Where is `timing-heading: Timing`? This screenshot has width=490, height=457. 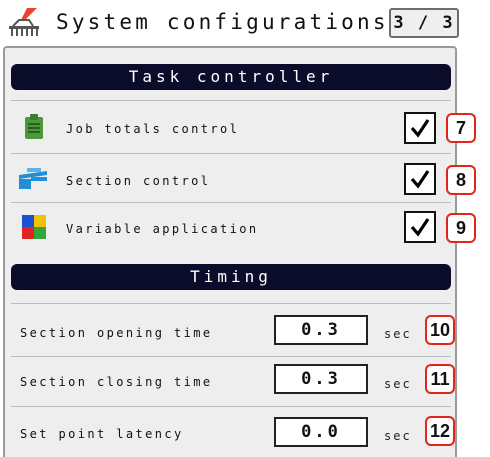
timing-heading: Timing is located at coordinates (231, 277).